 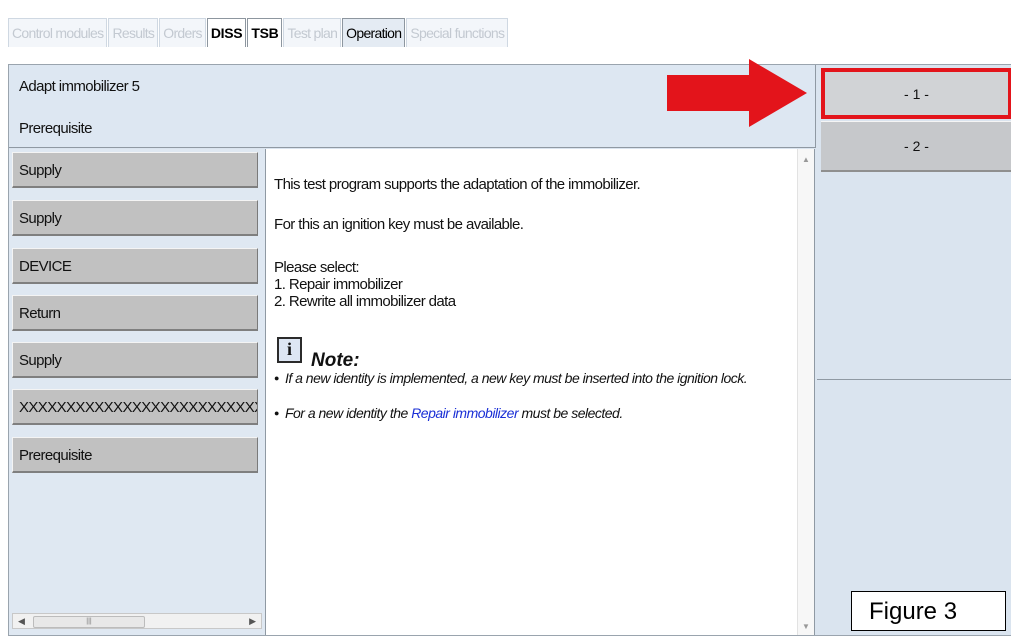 I want to click on option-1-button: - 1 -, so click(x=916, y=93).